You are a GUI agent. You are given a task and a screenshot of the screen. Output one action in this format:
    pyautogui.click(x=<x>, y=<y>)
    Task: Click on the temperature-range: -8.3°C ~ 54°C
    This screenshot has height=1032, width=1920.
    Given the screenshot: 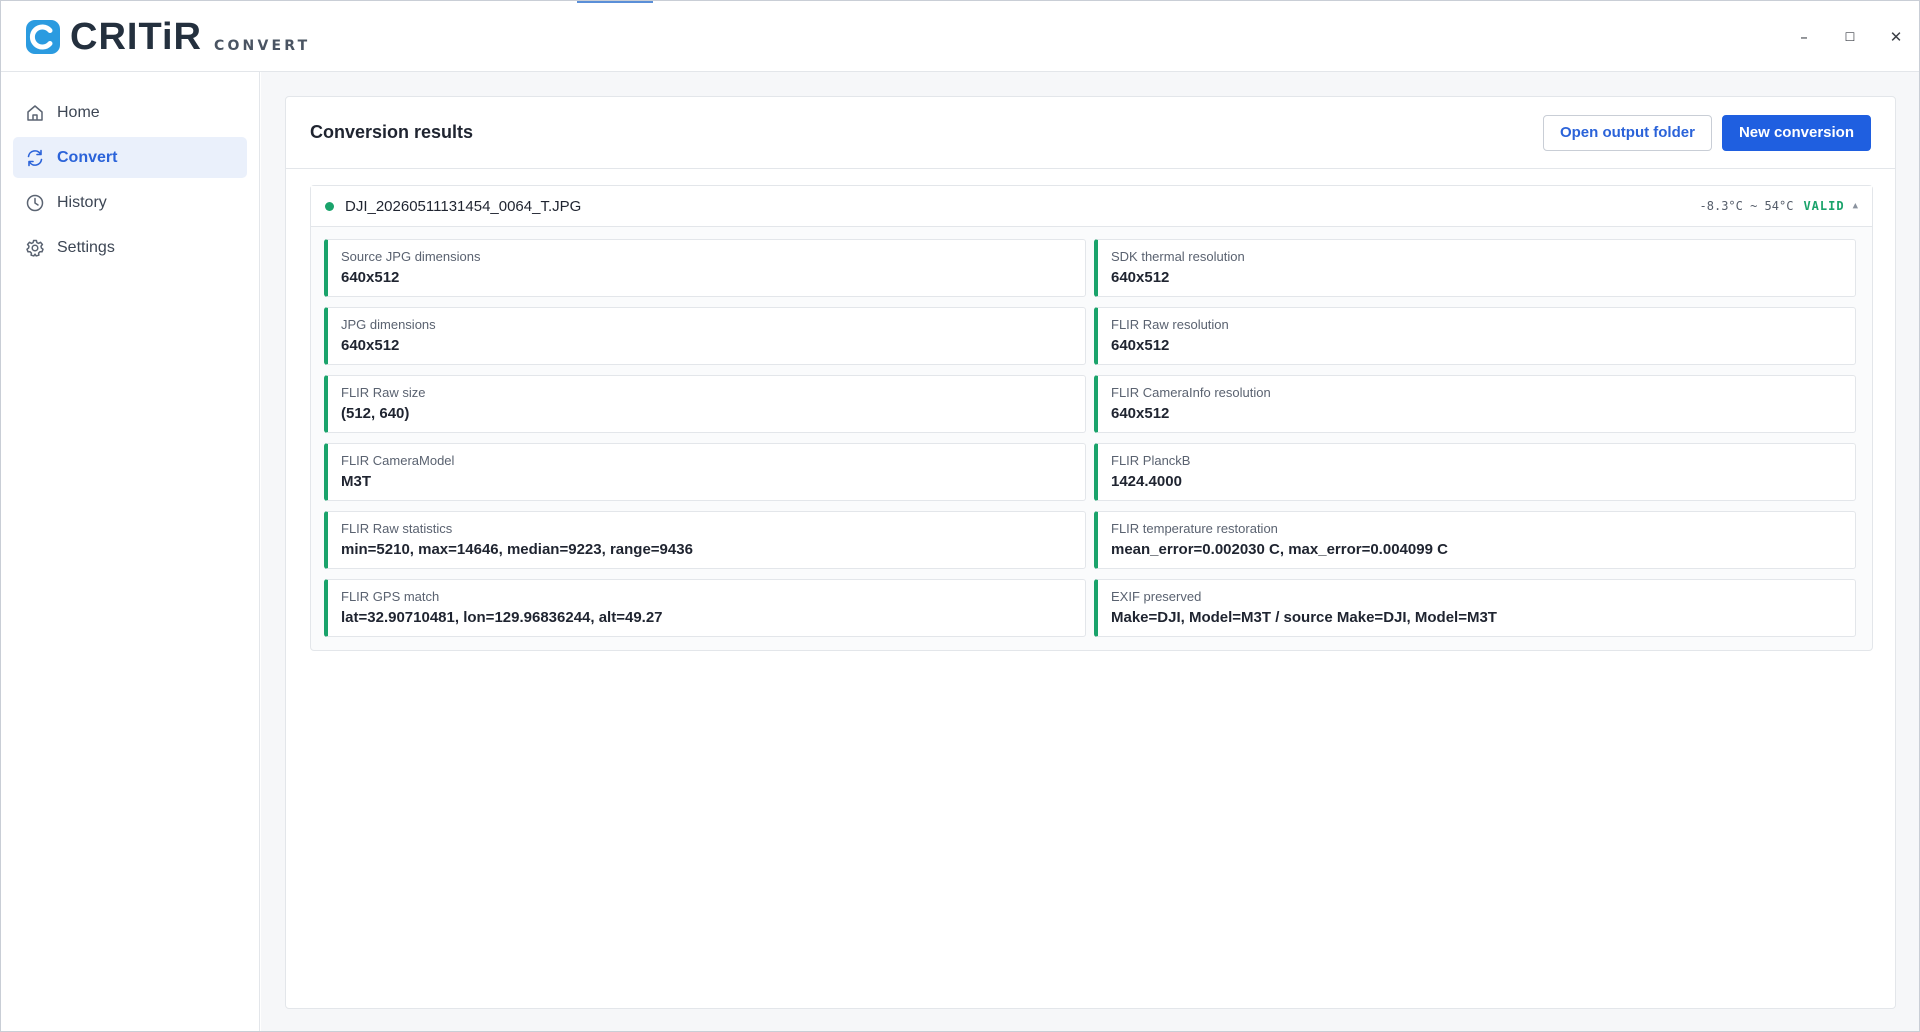 What is the action you would take?
    pyautogui.click(x=1746, y=206)
    